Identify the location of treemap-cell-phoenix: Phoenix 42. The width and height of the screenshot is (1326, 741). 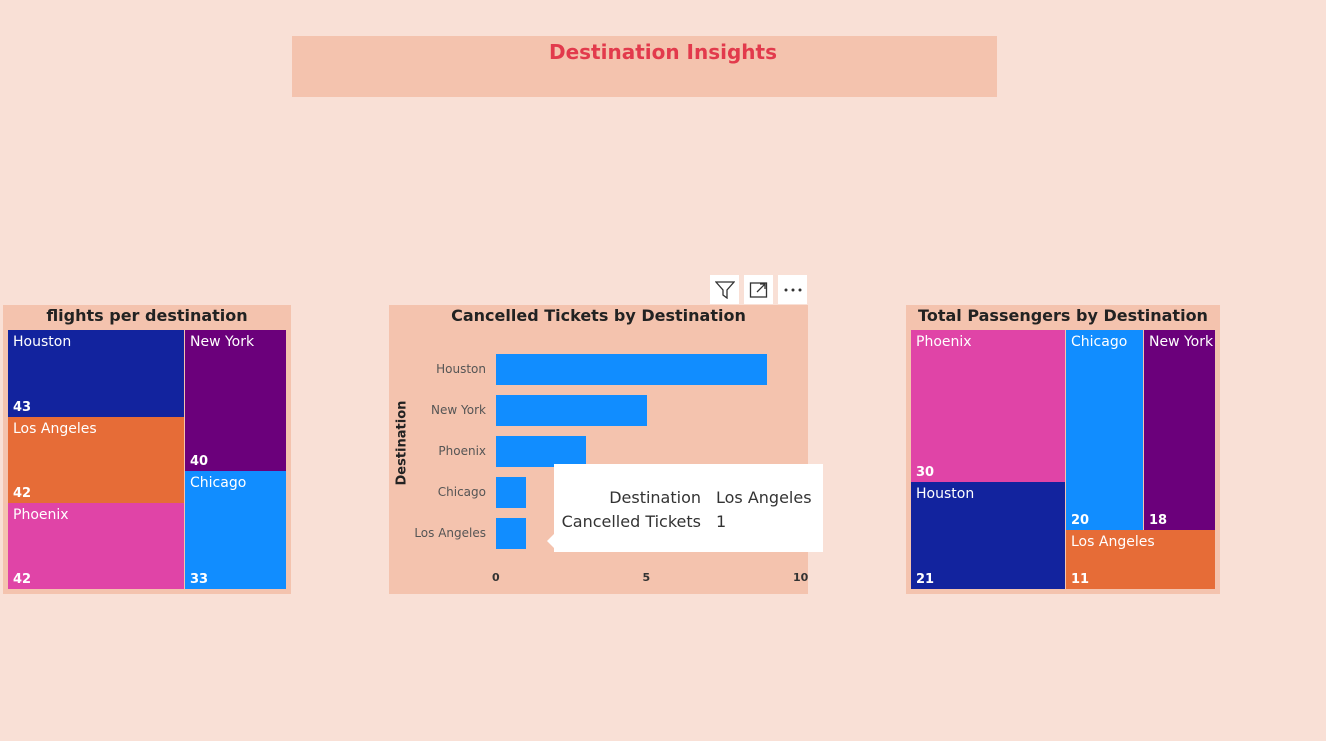
(96, 546).